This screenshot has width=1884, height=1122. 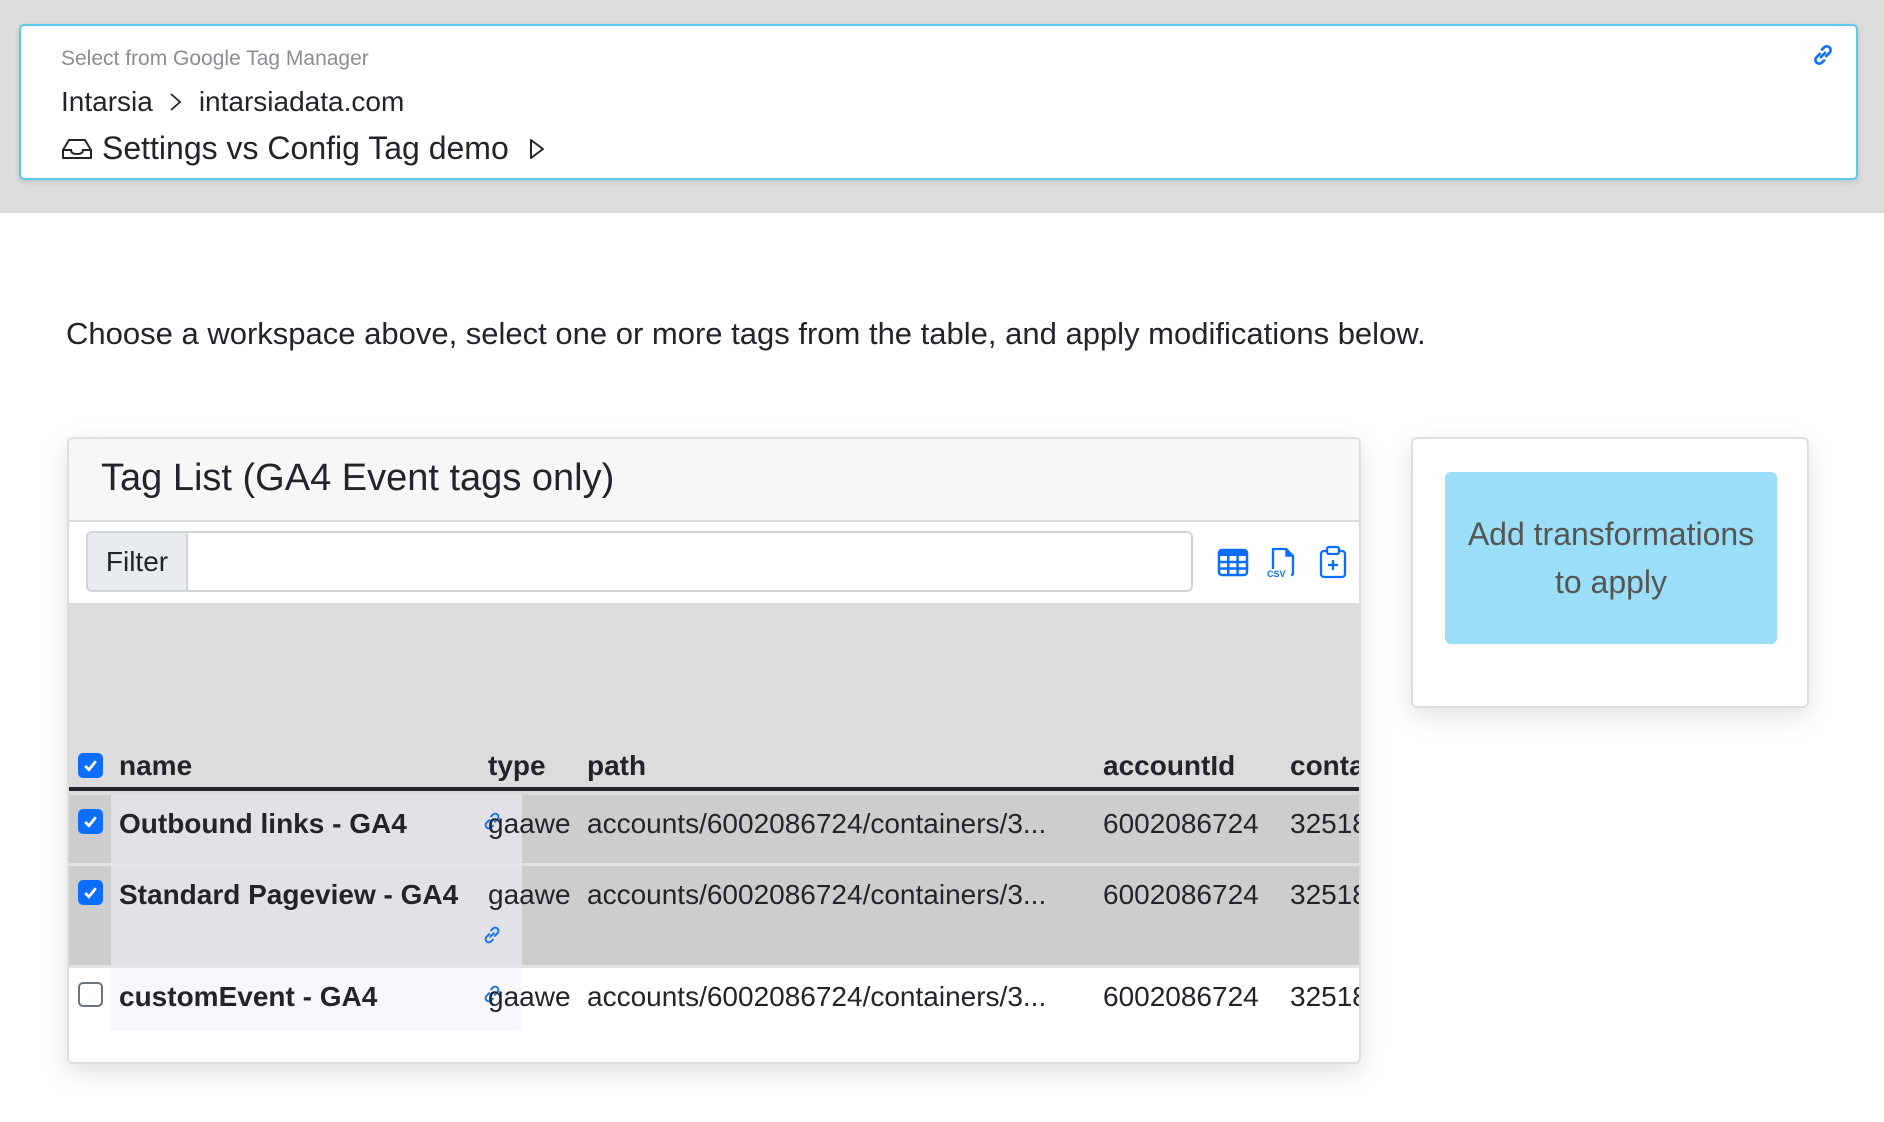 I want to click on table-icon, so click(x=1233, y=562).